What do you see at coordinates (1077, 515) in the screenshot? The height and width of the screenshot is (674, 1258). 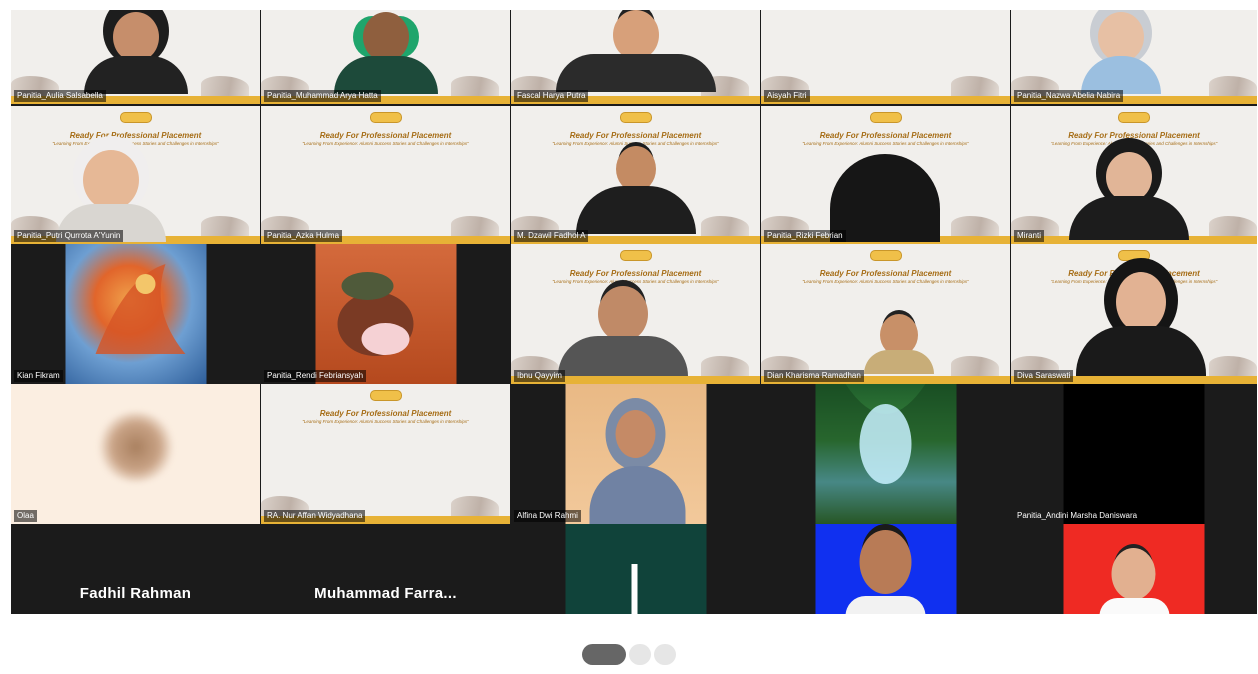 I see `participant-name: Panitia_Andini Marsha Daniswara` at bounding box center [1077, 515].